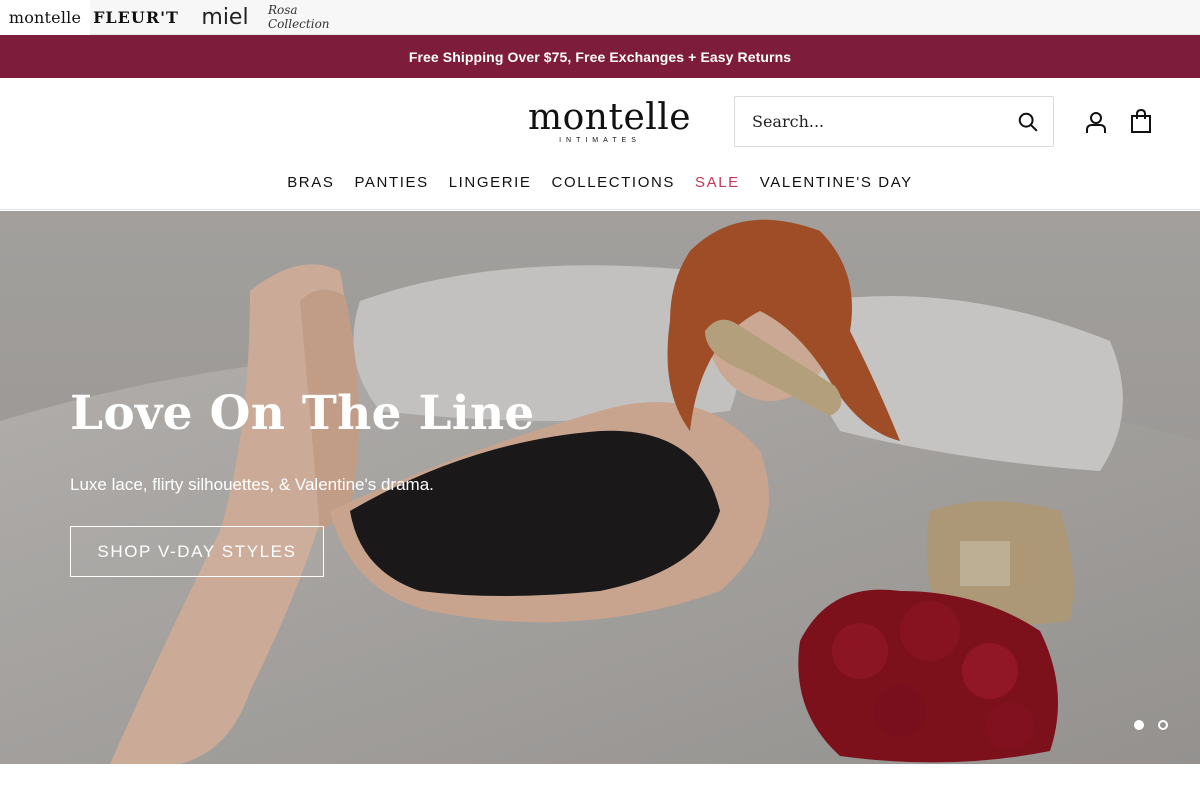  I want to click on user-icon, so click(1096, 122).